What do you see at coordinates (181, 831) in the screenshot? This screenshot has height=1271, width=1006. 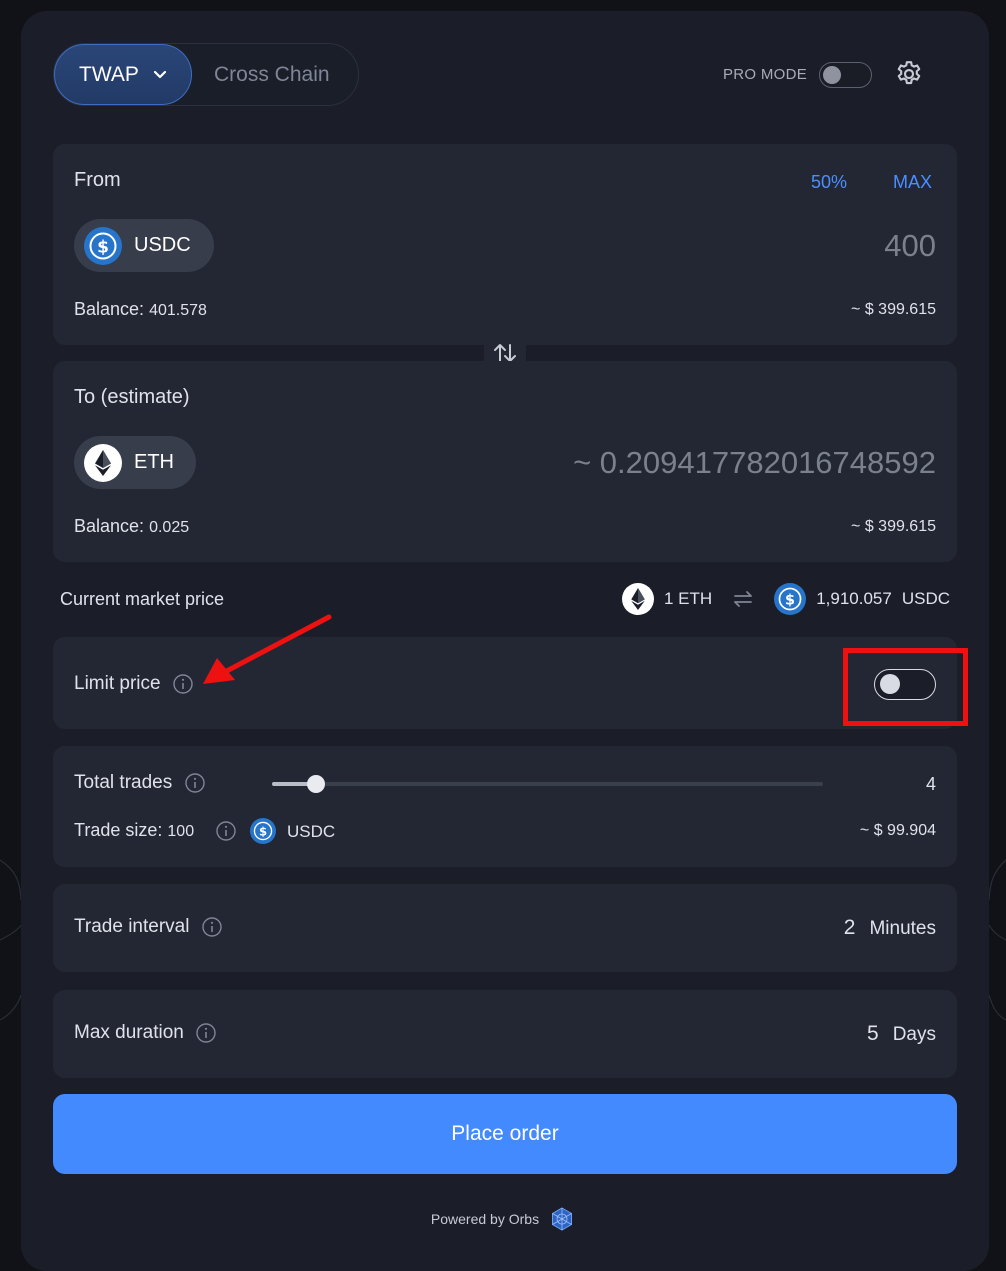 I see `trade-size-value: 100` at bounding box center [181, 831].